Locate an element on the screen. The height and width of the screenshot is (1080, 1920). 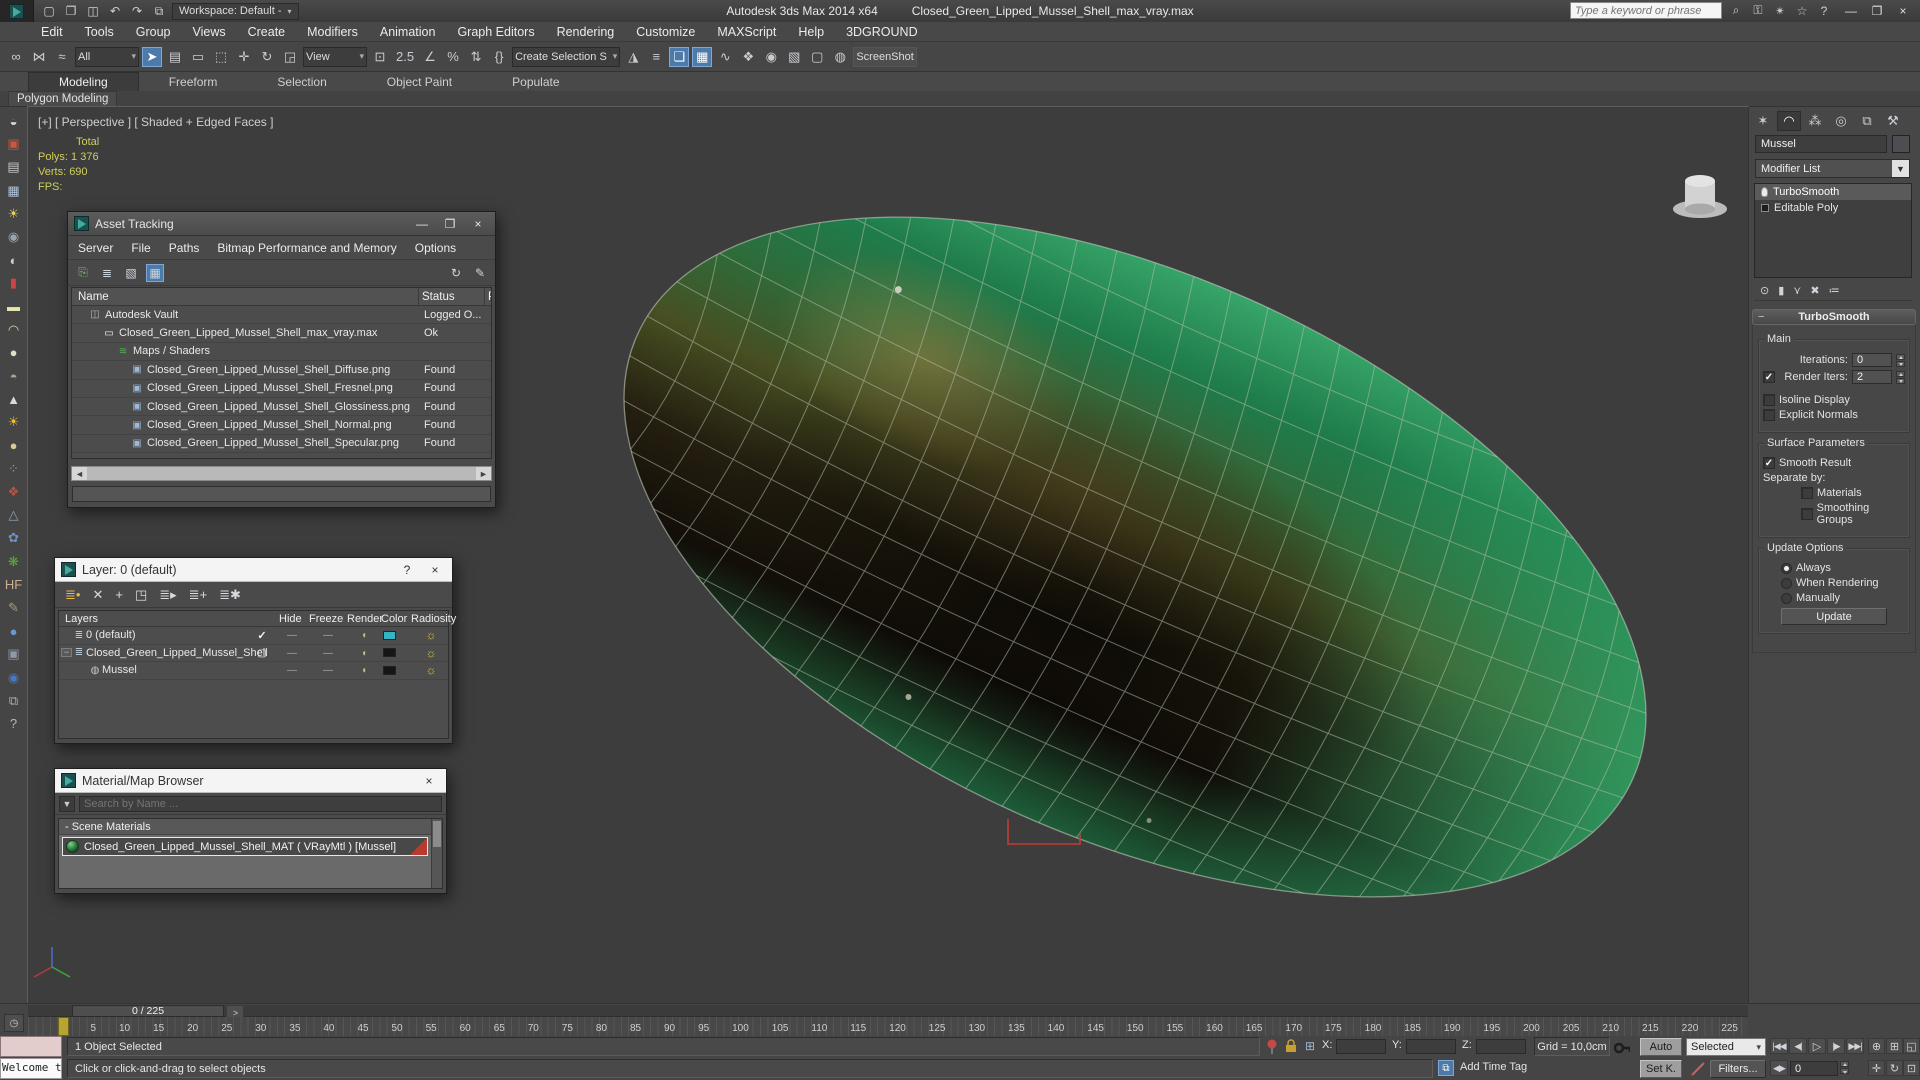
sun-icon: ☀ is located at coordinates (14, 422).